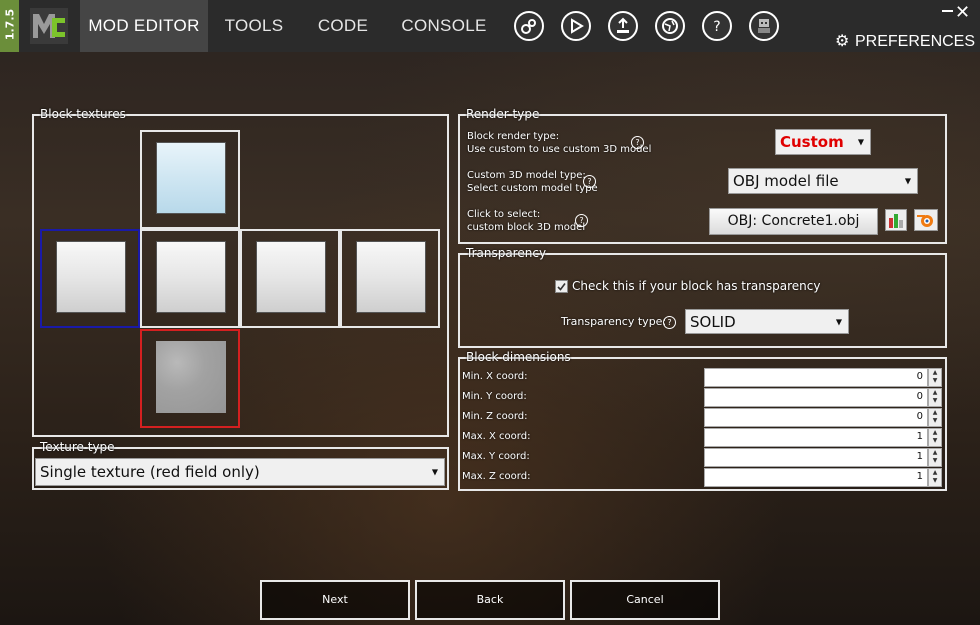 Image resolution: width=980 pixels, height=625 pixels. Describe the element at coordinates (503, 114) in the screenshot. I see `render-type-legend: Render type` at that location.